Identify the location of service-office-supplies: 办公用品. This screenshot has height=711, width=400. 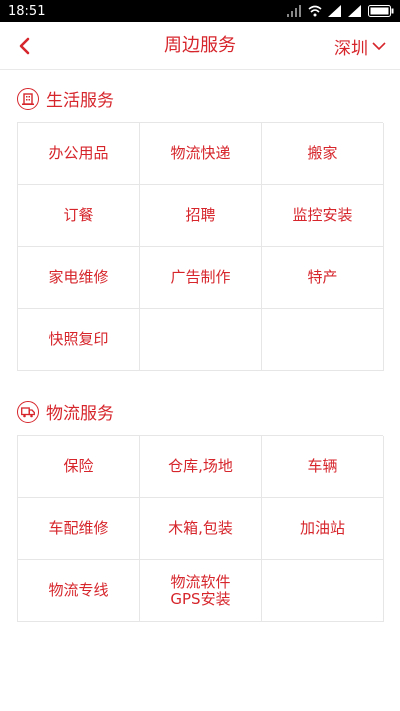
(79, 154).